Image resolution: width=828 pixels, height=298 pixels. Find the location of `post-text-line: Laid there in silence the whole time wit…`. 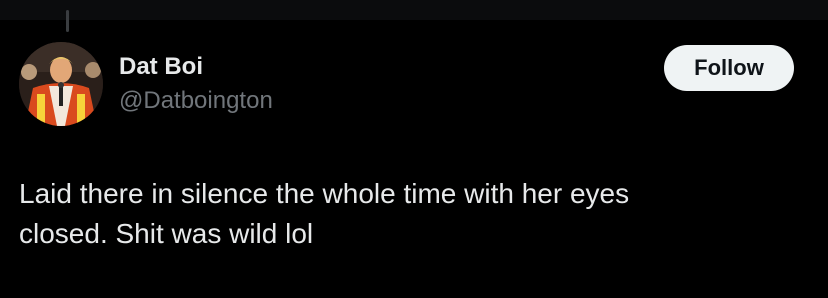

post-text-line: Laid there in silence the whole time wit… is located at coordinates (324, 193).